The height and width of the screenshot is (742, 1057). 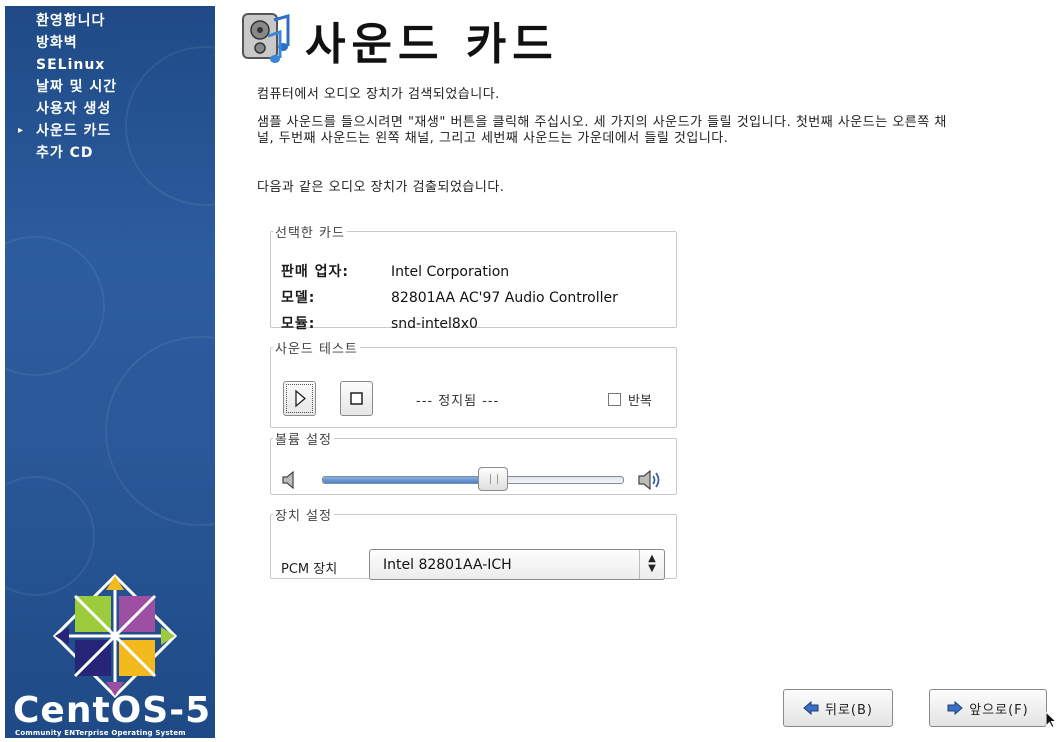 What do you see at coordinates (379, 323) in the screenshot?
I see `module-row: 모듈: snd-intel8x0` at bounding box center [379, 323].